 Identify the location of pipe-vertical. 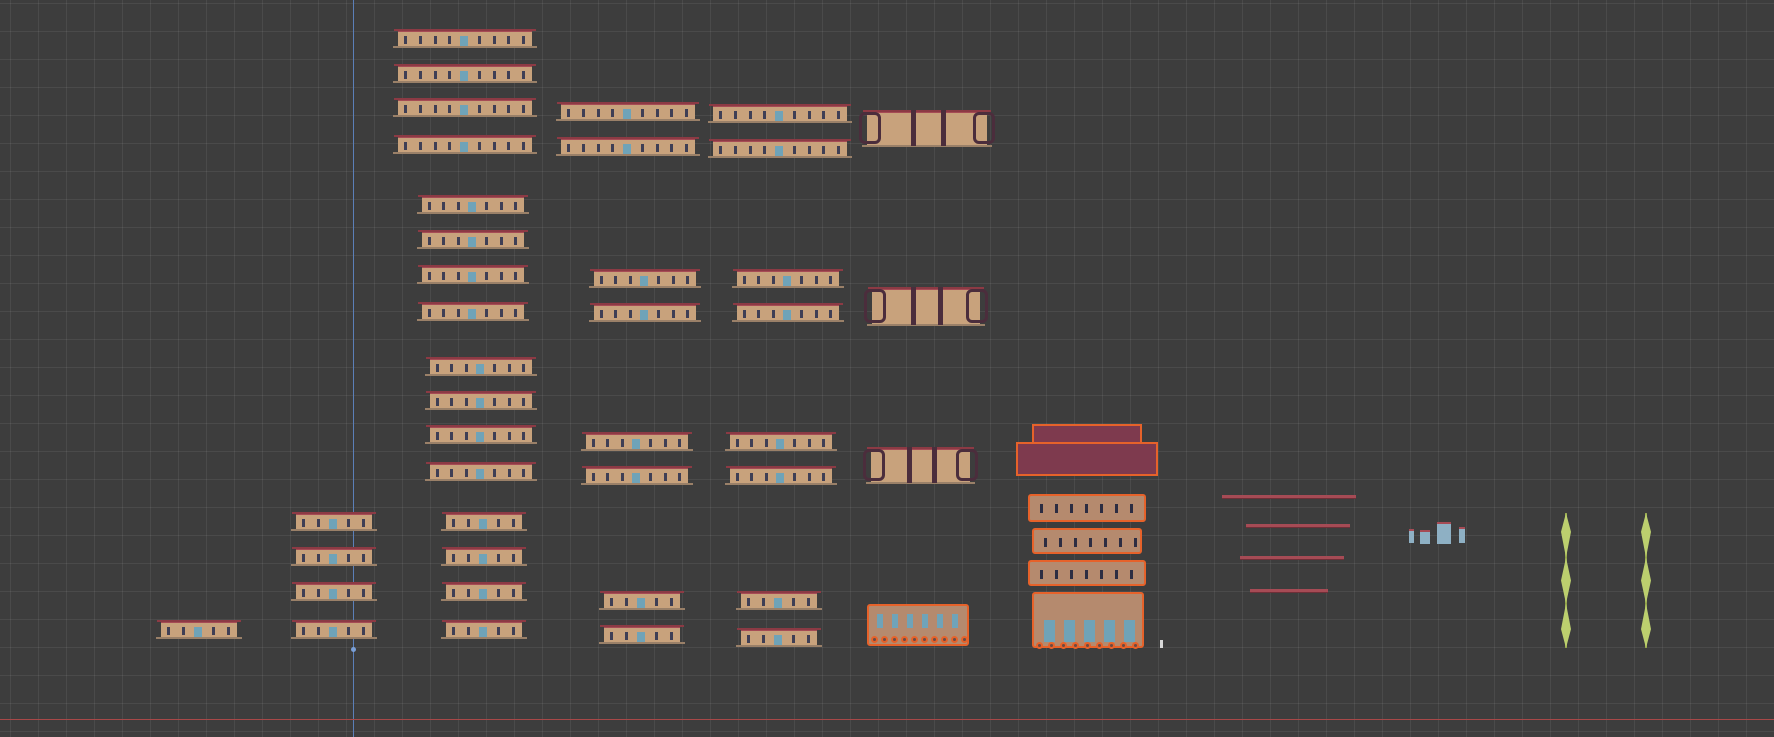
(934, 465).